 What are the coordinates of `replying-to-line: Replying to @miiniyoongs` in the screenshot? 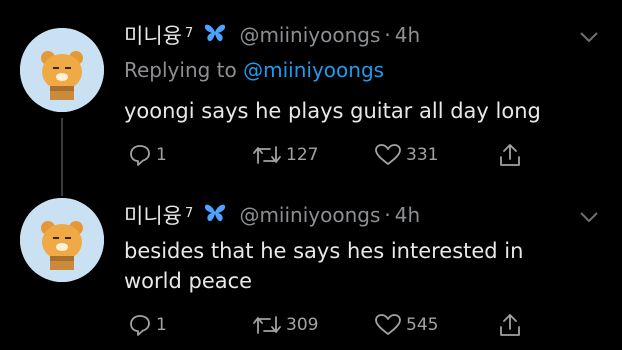 It's located at (254, 70).